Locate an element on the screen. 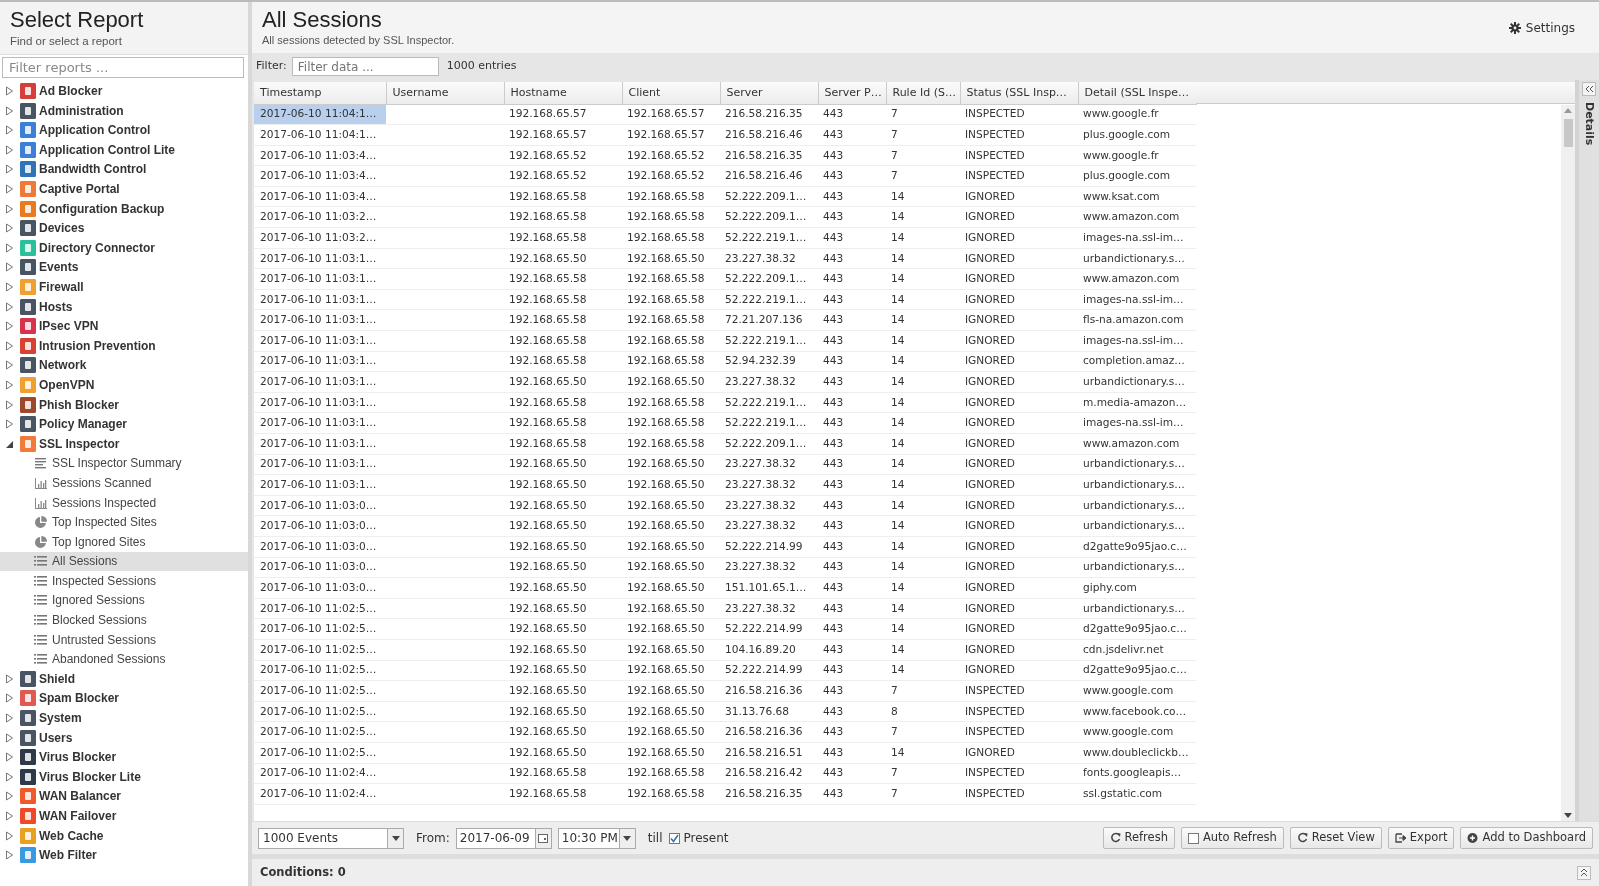  tree-item: Top Inspected Sites is located at coordinates (124, 522).